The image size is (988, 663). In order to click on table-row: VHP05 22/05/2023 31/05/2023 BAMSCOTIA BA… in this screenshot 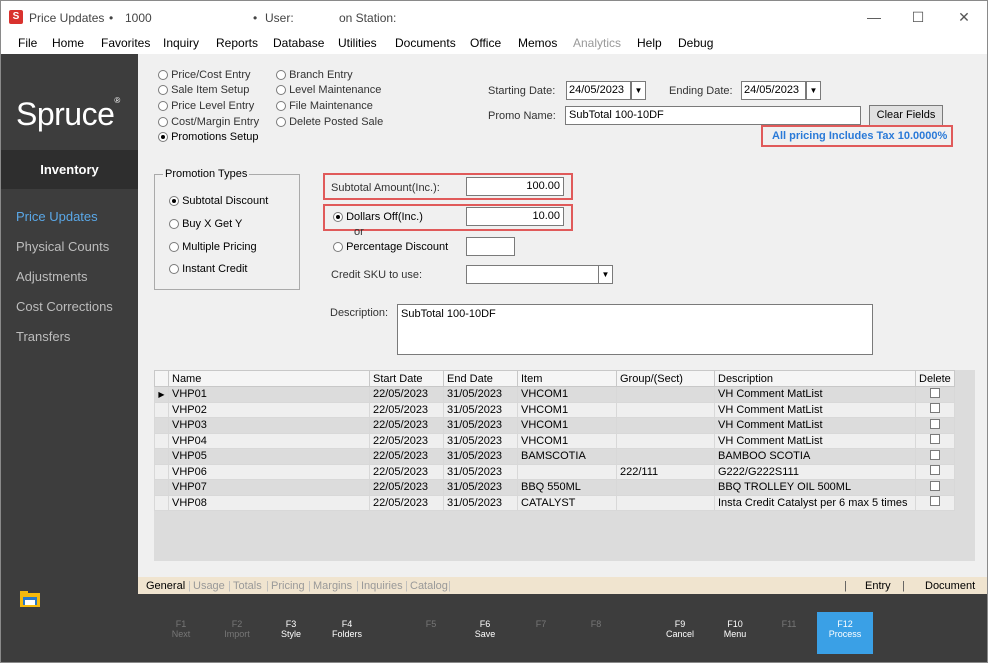, I will do `click(554, 456)`.